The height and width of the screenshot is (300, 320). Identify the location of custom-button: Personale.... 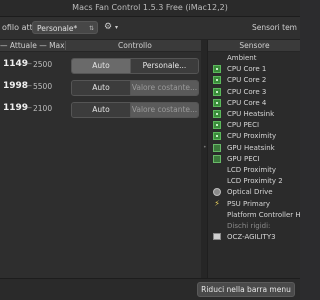
(164, 66).